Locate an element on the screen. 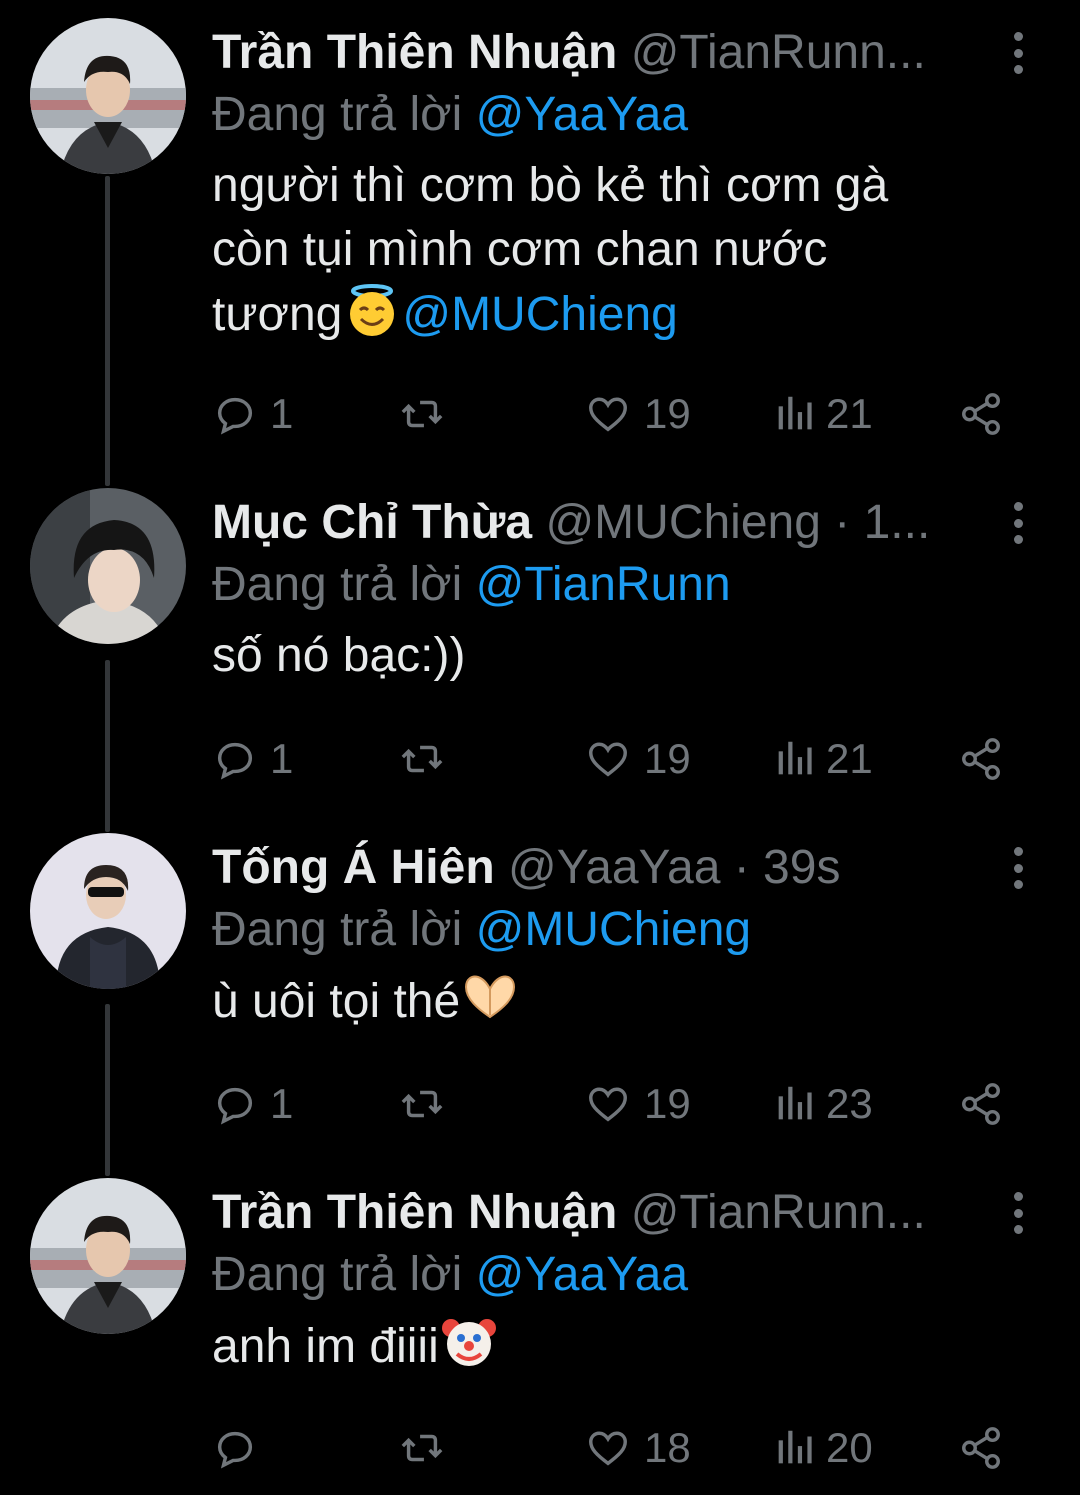 The height and width of the screenshot is (1495, 1080). views-count: 23 is located at coordinates (849, 1103).